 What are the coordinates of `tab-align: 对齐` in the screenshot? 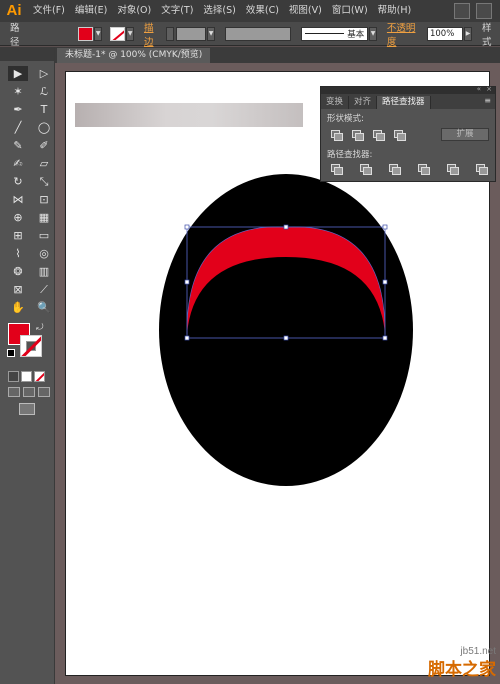 It's located at (363, 102).